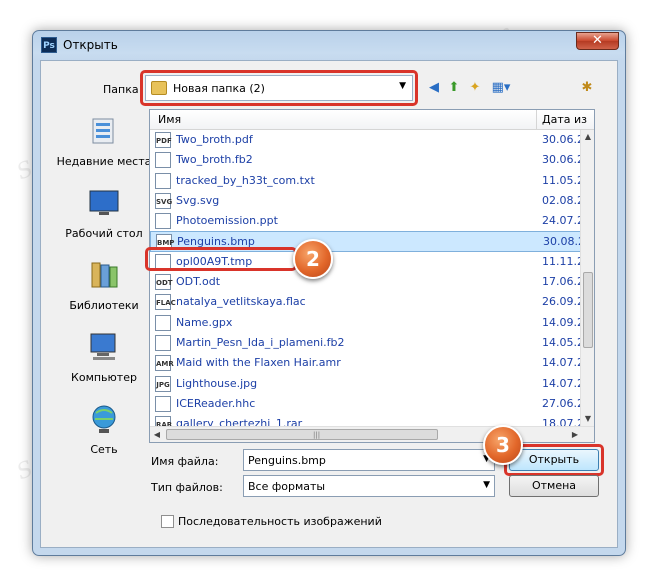 The width and height of the screenshot is (656, 588). Describe the element at coordinates (49, 45) in the screenshot. I see `photoshop-app-icon: Ps` at that location.